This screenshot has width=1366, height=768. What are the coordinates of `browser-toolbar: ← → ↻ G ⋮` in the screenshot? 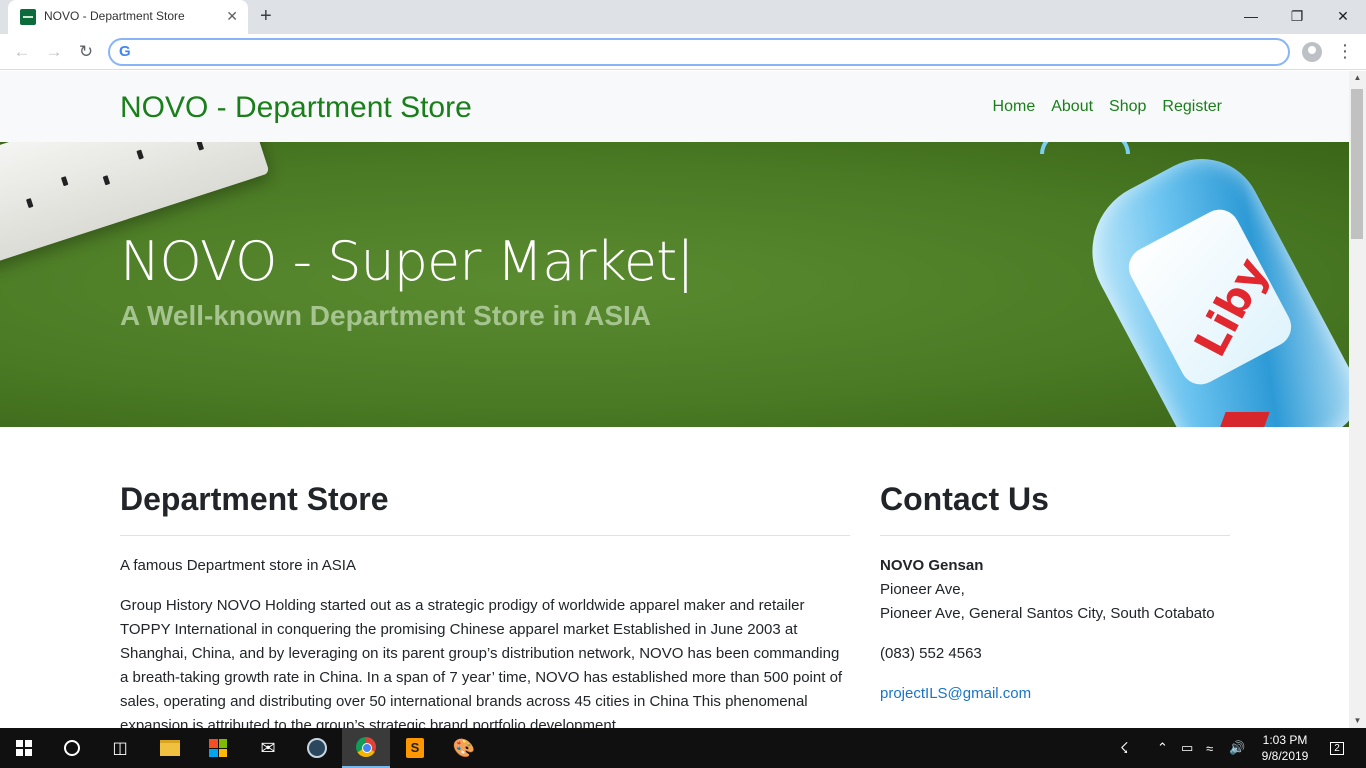 It's located at (683, 52).